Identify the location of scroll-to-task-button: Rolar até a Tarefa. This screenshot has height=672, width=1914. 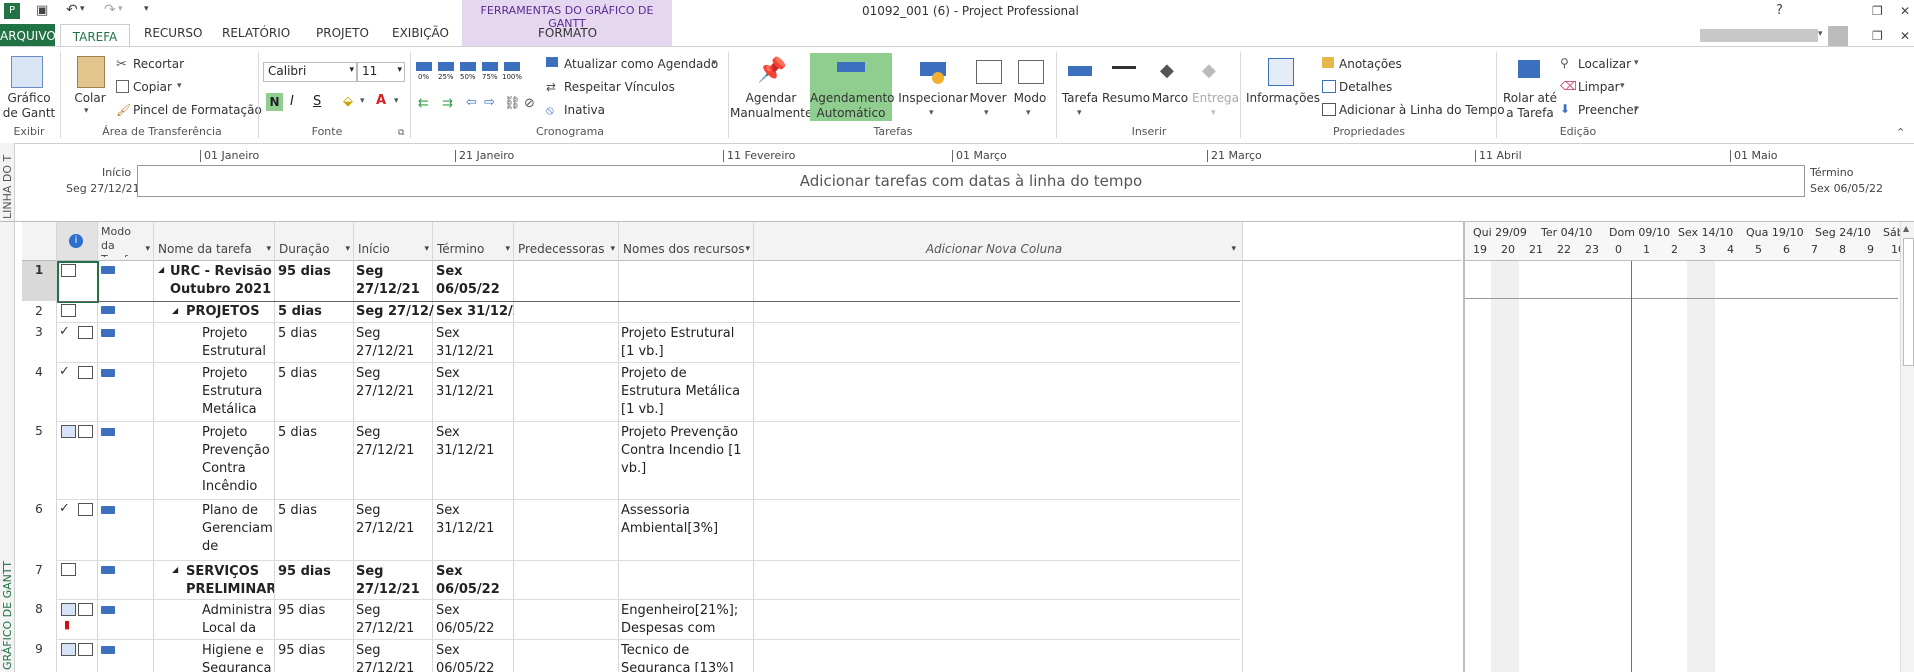
(1530, 106).